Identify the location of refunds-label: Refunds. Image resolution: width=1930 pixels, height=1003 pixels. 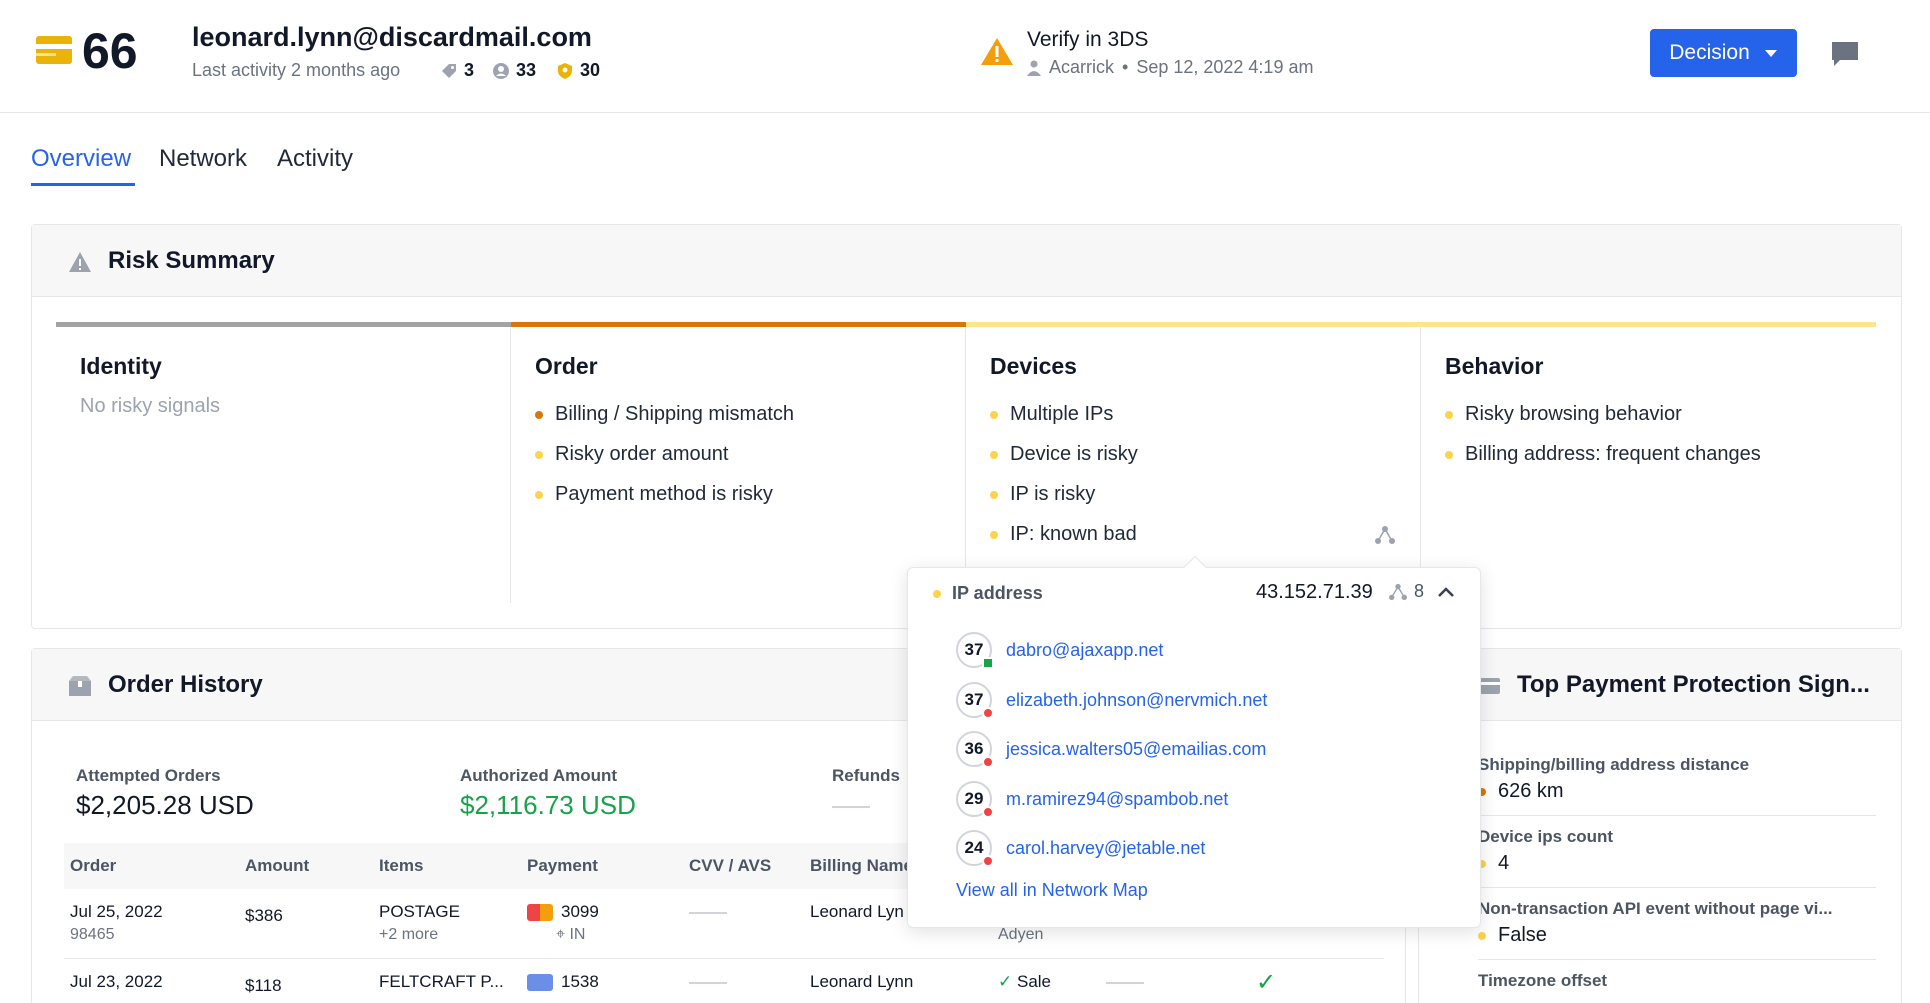
(866, 775).